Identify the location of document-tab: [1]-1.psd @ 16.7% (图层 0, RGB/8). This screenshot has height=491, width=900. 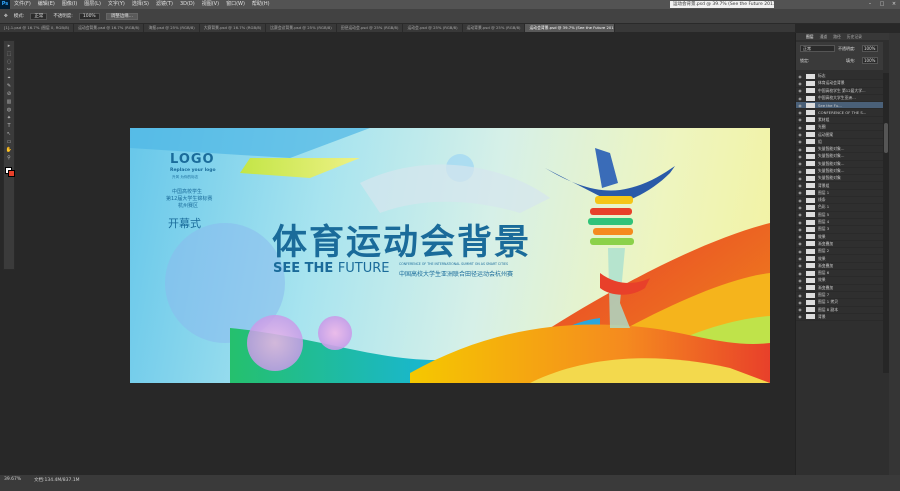
(37, 28).